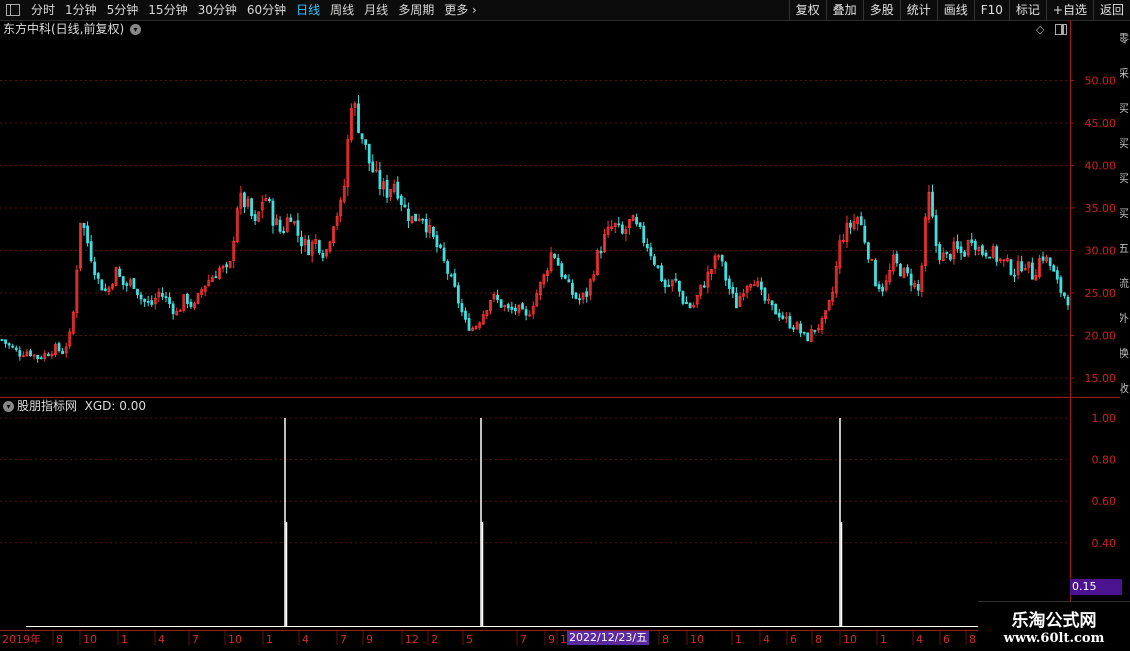 Image resolution: width=1130 pixels, height=651 pixels. What do you see at coordinates (1069, 10) in the screenshot?
I see `action-button-7: +自选` at bounding box center [1069, 10].